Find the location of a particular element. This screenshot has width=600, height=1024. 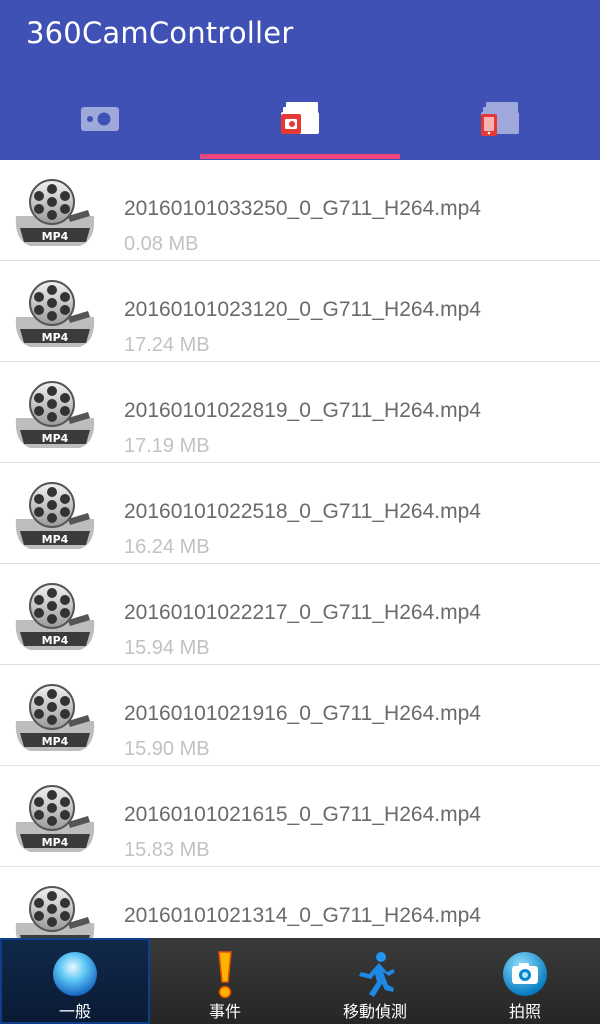

file-name: 20160101022819_0_G711_H264.mp4 is located at coordinates (302, 410).